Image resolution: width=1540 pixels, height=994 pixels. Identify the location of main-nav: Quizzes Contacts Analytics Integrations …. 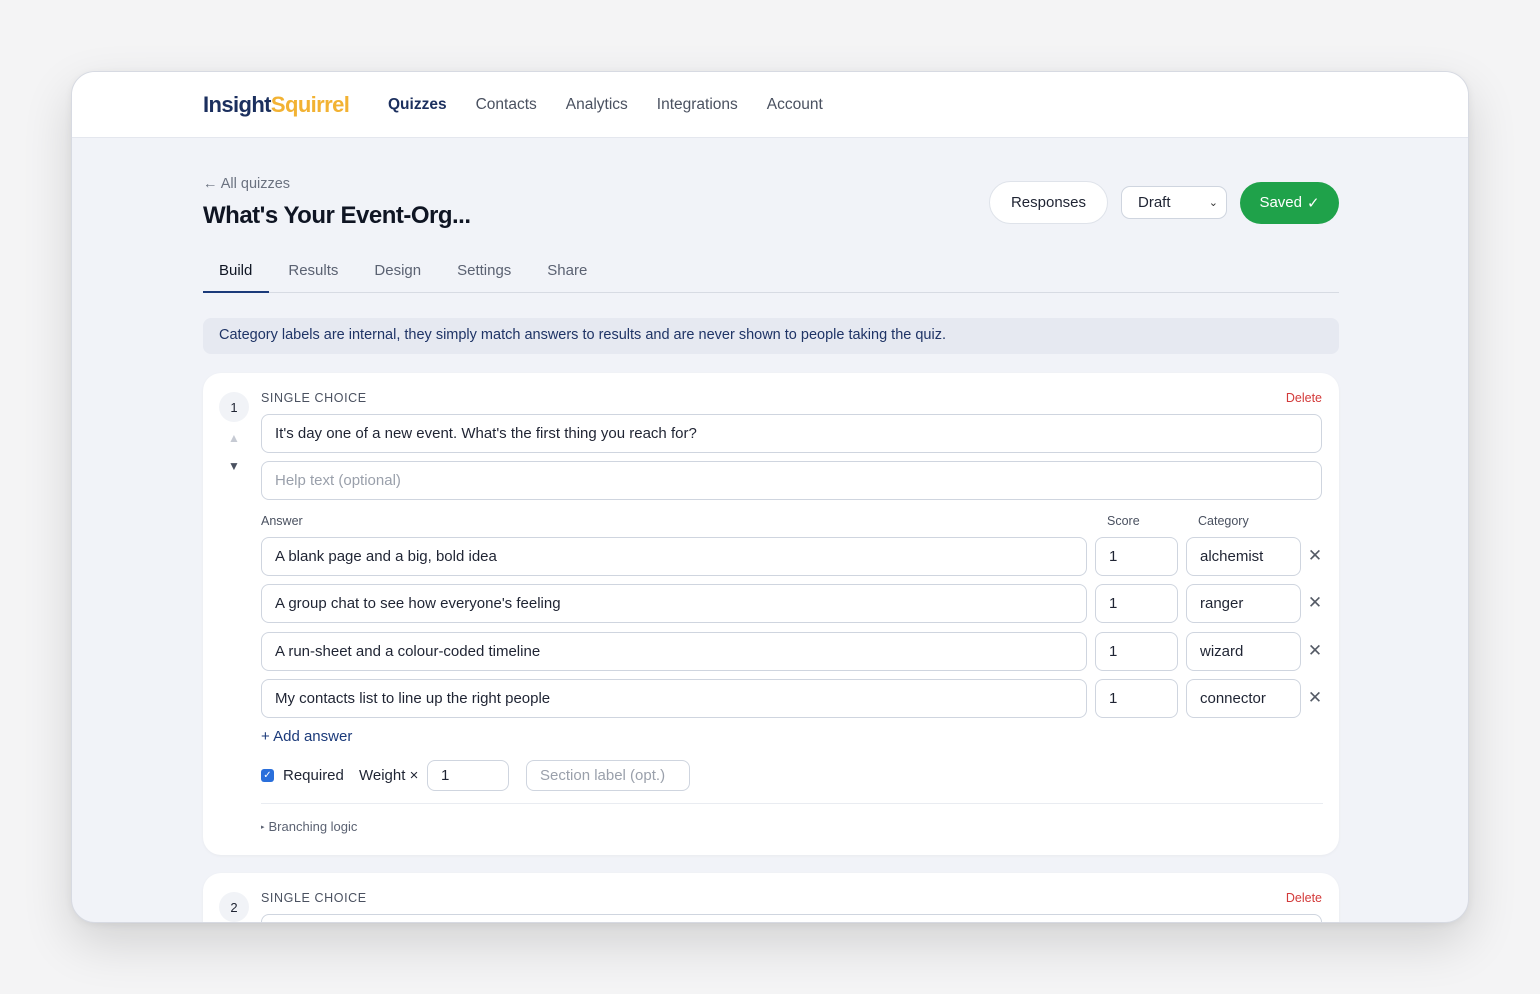
(605, 105).